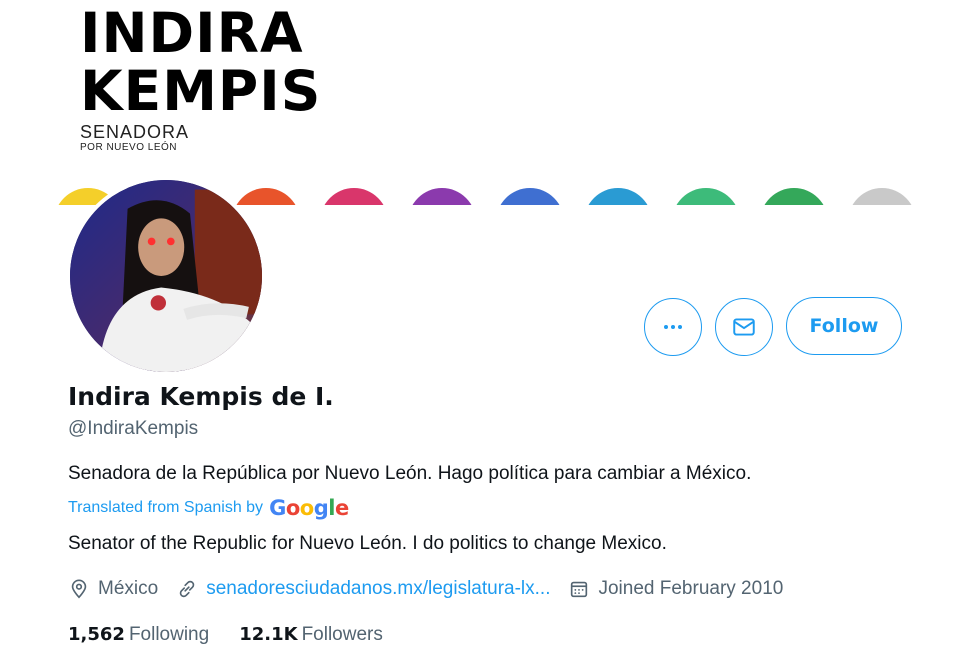  What do you see at coordinates (169, 634) in the screenshot?
I see `following-label: Following` at bounding box center [169, 634].